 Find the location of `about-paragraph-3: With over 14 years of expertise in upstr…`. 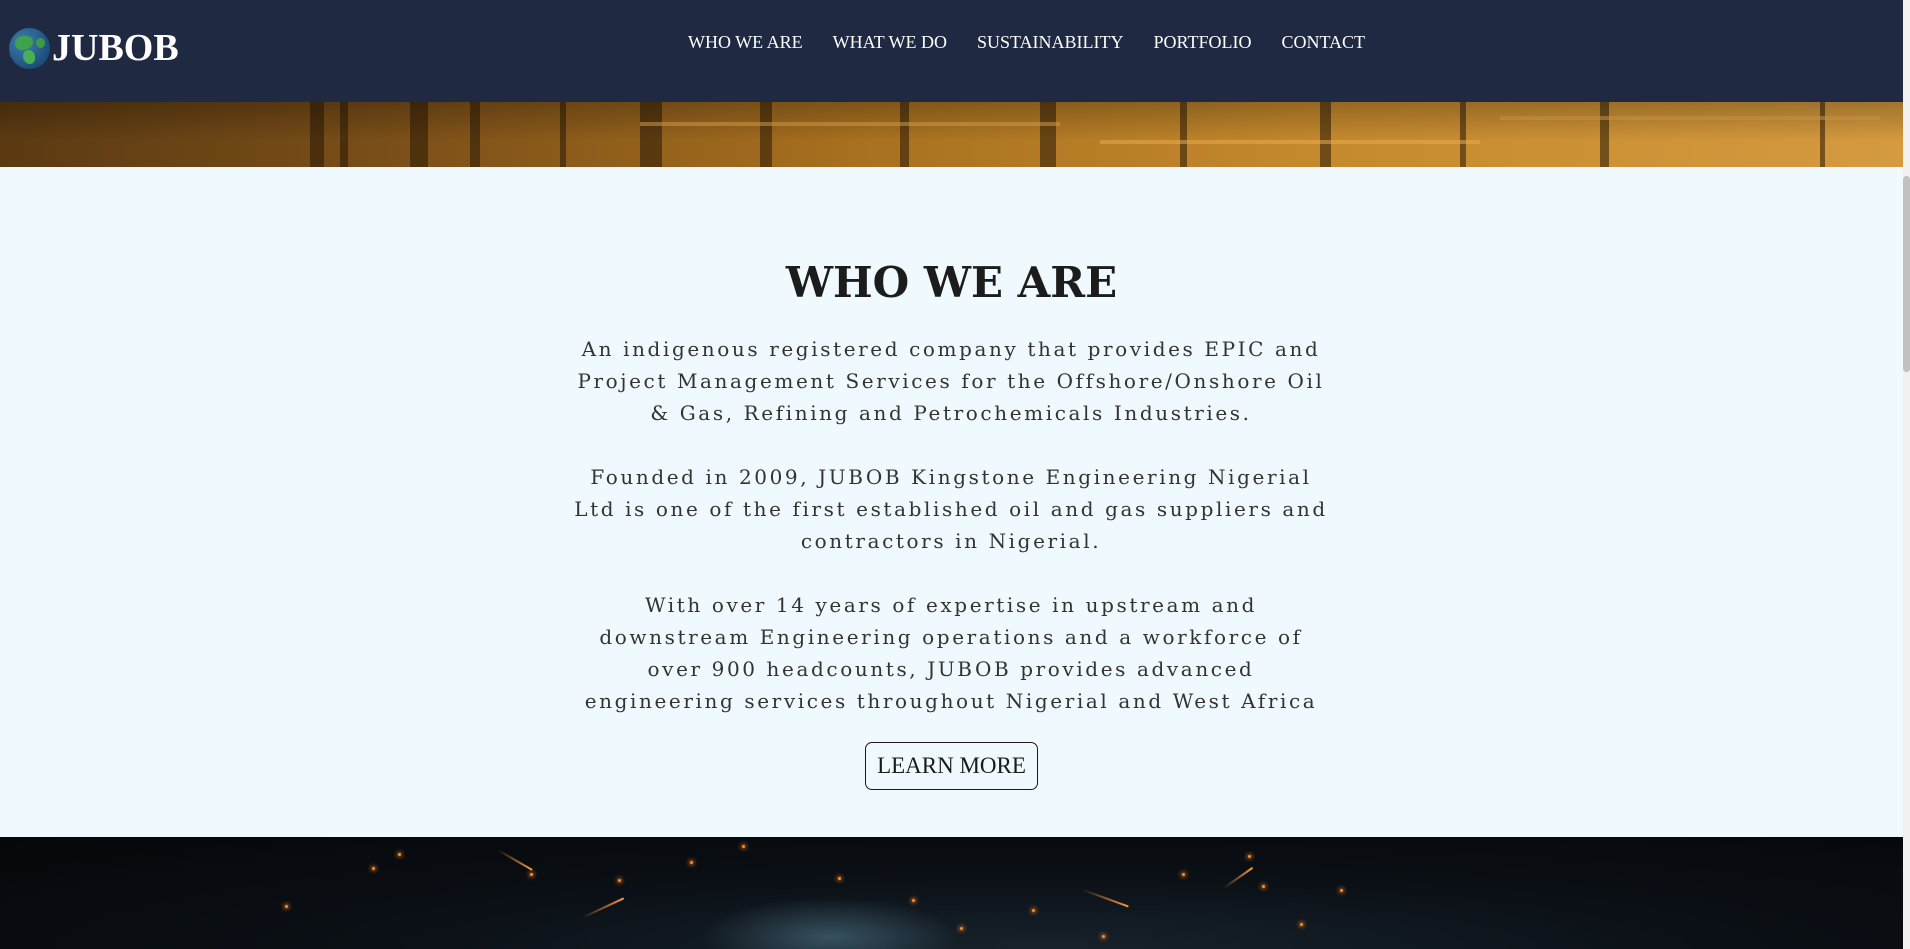

about-paragraph-3: With over 14 years of expertise in upstr… is located at coordinates (951, 653).